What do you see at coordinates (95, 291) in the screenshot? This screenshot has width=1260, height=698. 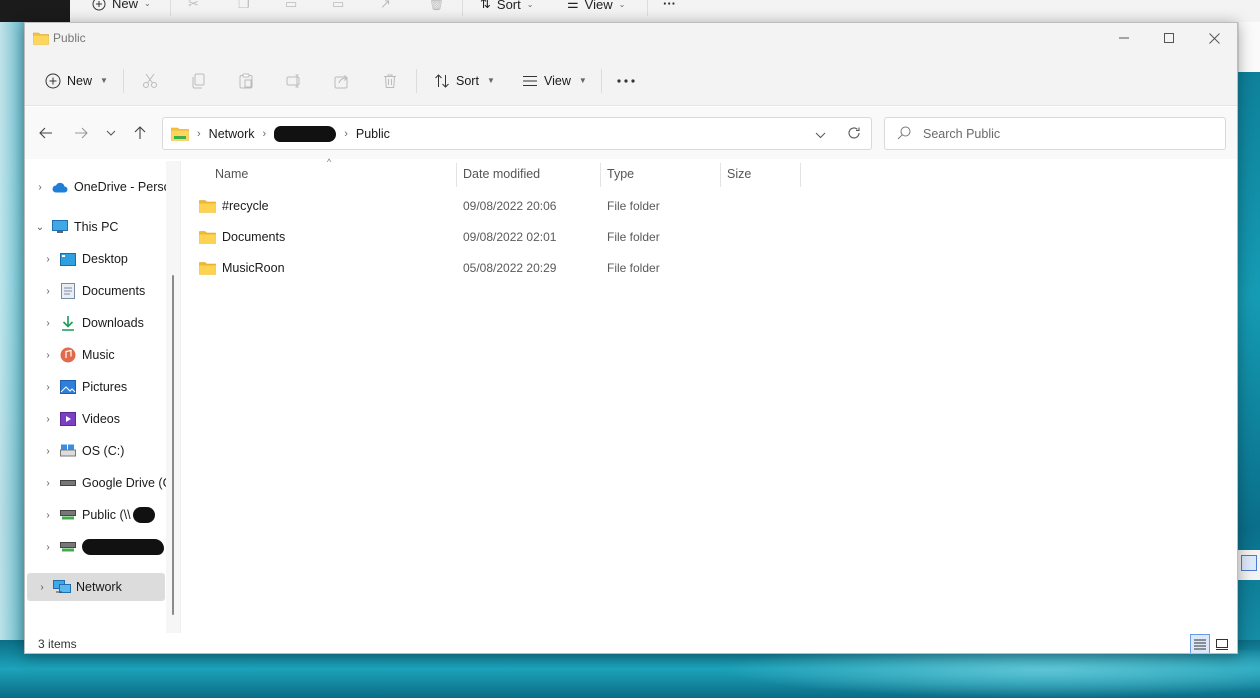 I see `nav-item-documents: › Documents` at bounding box center [95, 291].